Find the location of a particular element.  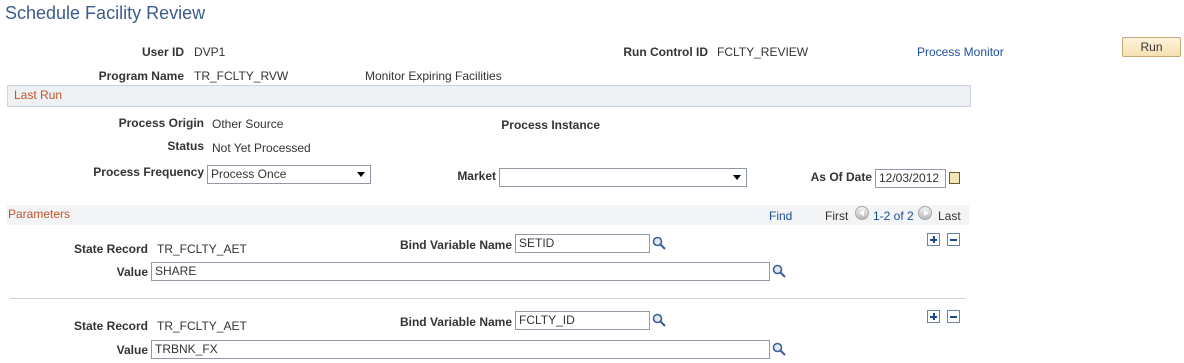

value-input: TRBNK_FX is located at coordinates (460, 349).